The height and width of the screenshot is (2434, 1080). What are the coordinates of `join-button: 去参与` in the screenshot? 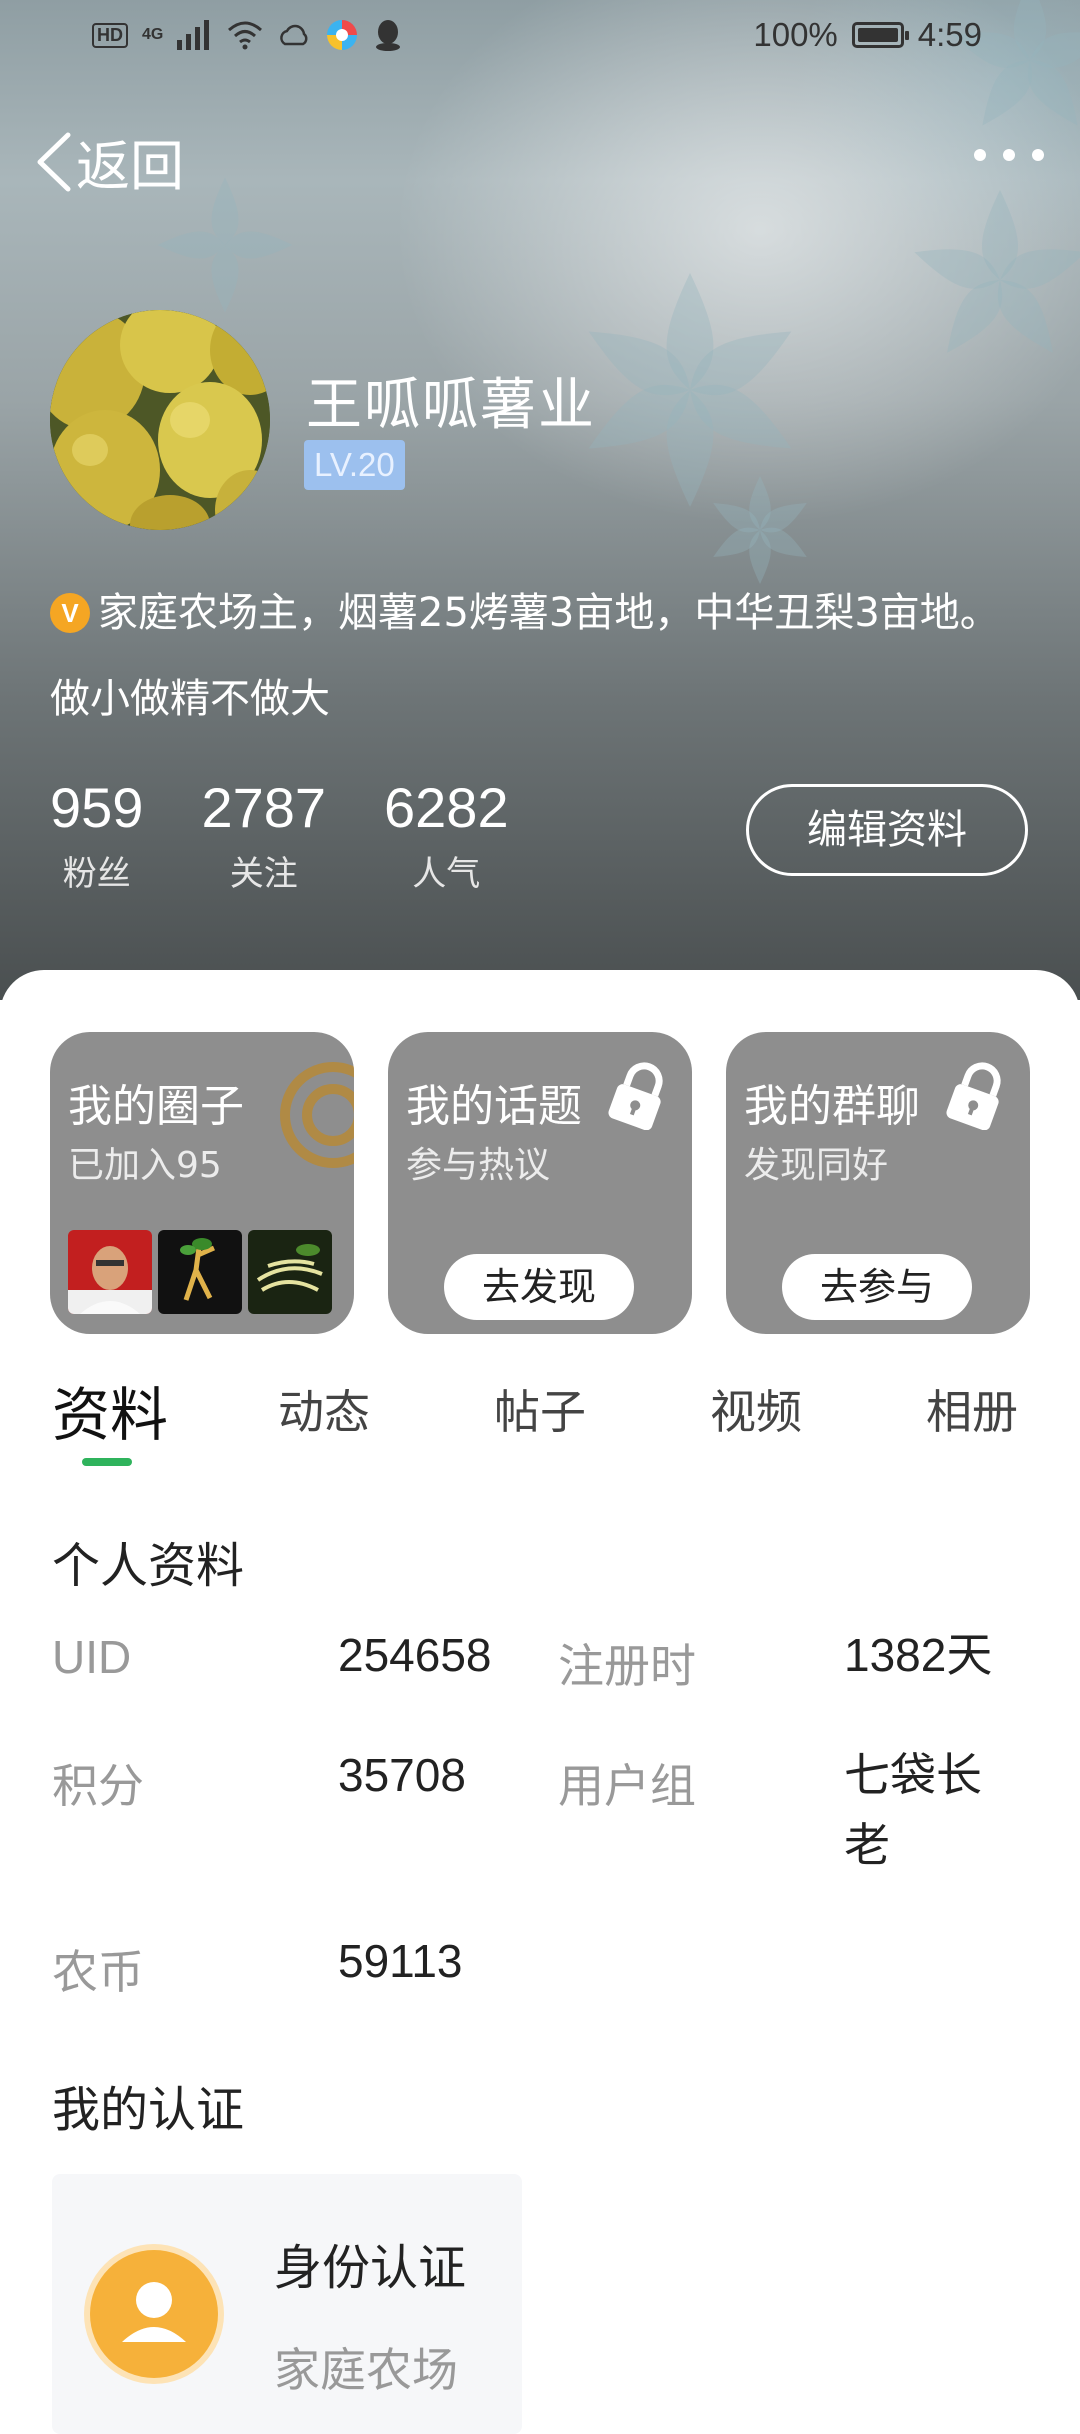 It's located at (877, 1287).